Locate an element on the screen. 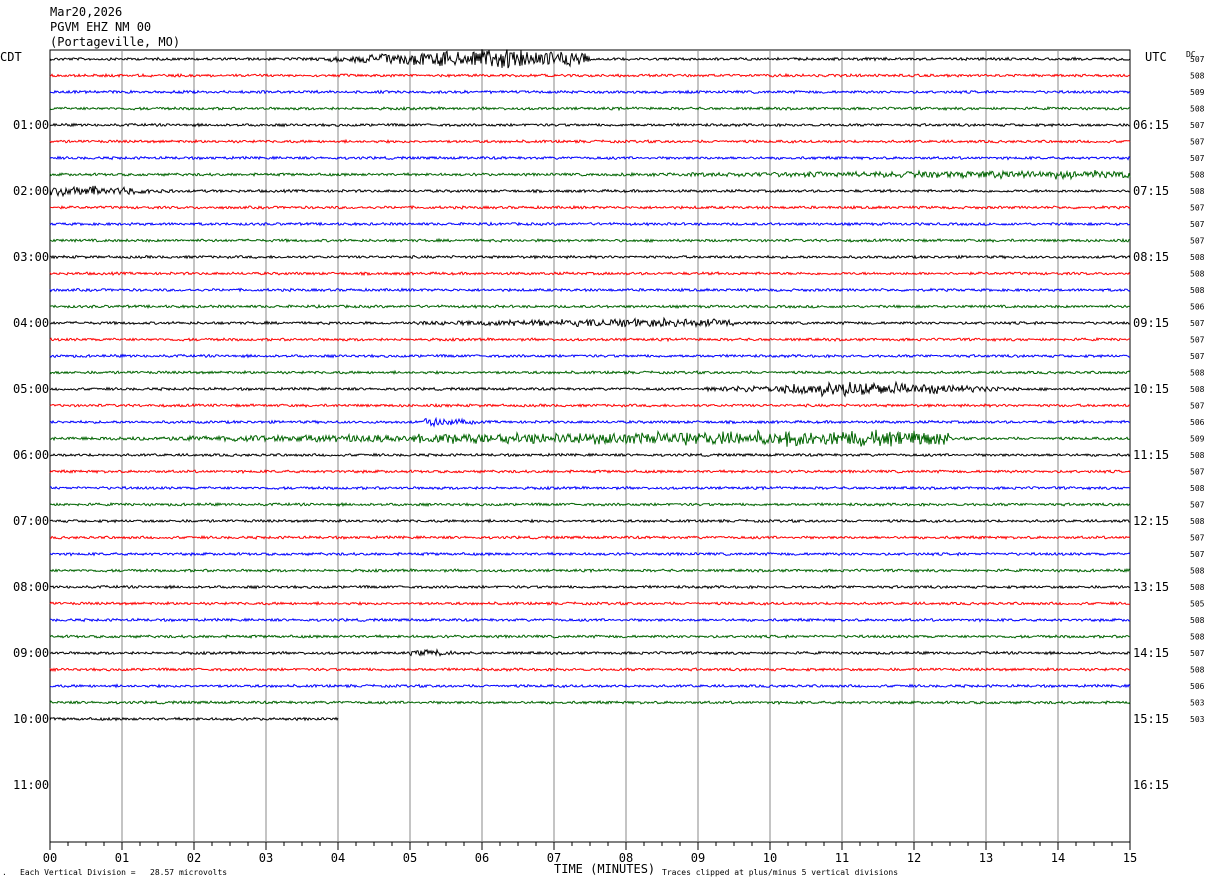  x-tick-label: 05 is located at coordinates (410, 858).